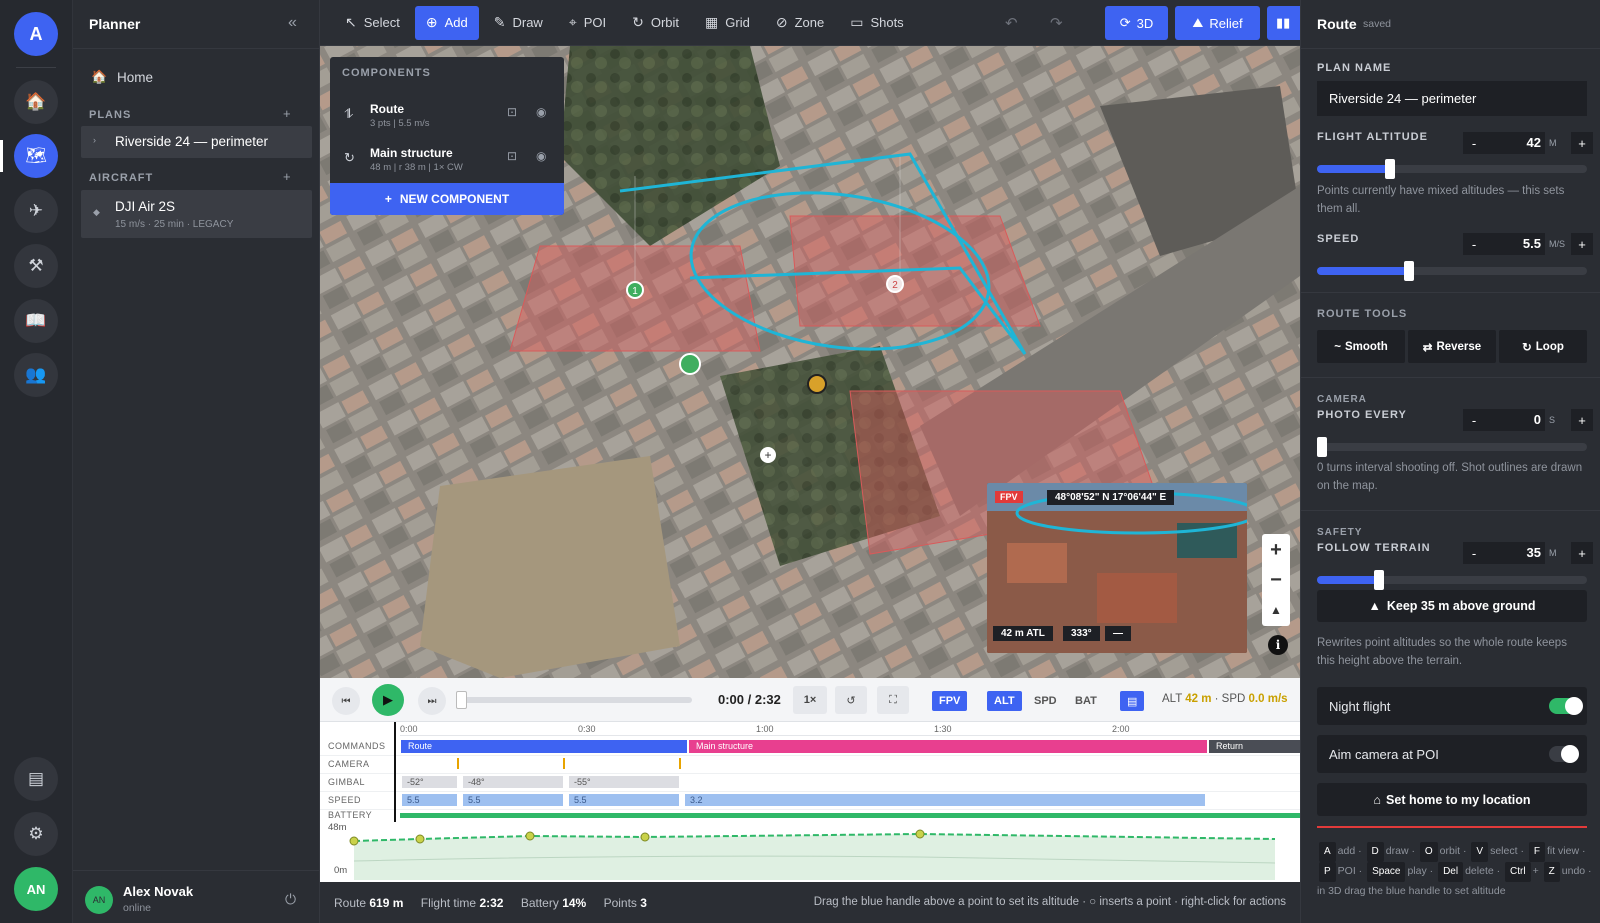 The image size is (1600, 923). I want to click on tools-icon: ⚒, so click(36, 266).